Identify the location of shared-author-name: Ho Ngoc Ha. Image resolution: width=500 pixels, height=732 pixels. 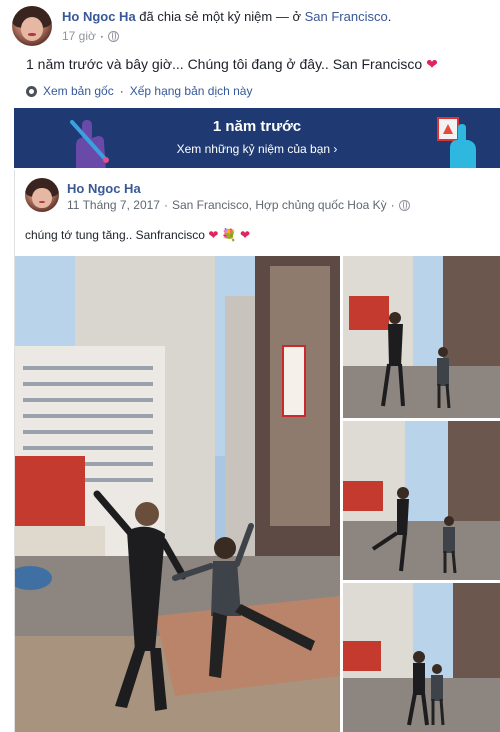
(104, 188).